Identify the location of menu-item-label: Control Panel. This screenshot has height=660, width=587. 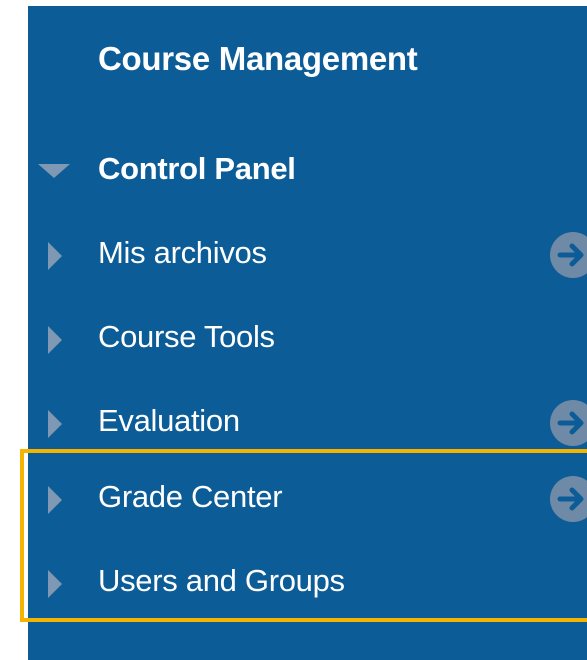
(197, 168).